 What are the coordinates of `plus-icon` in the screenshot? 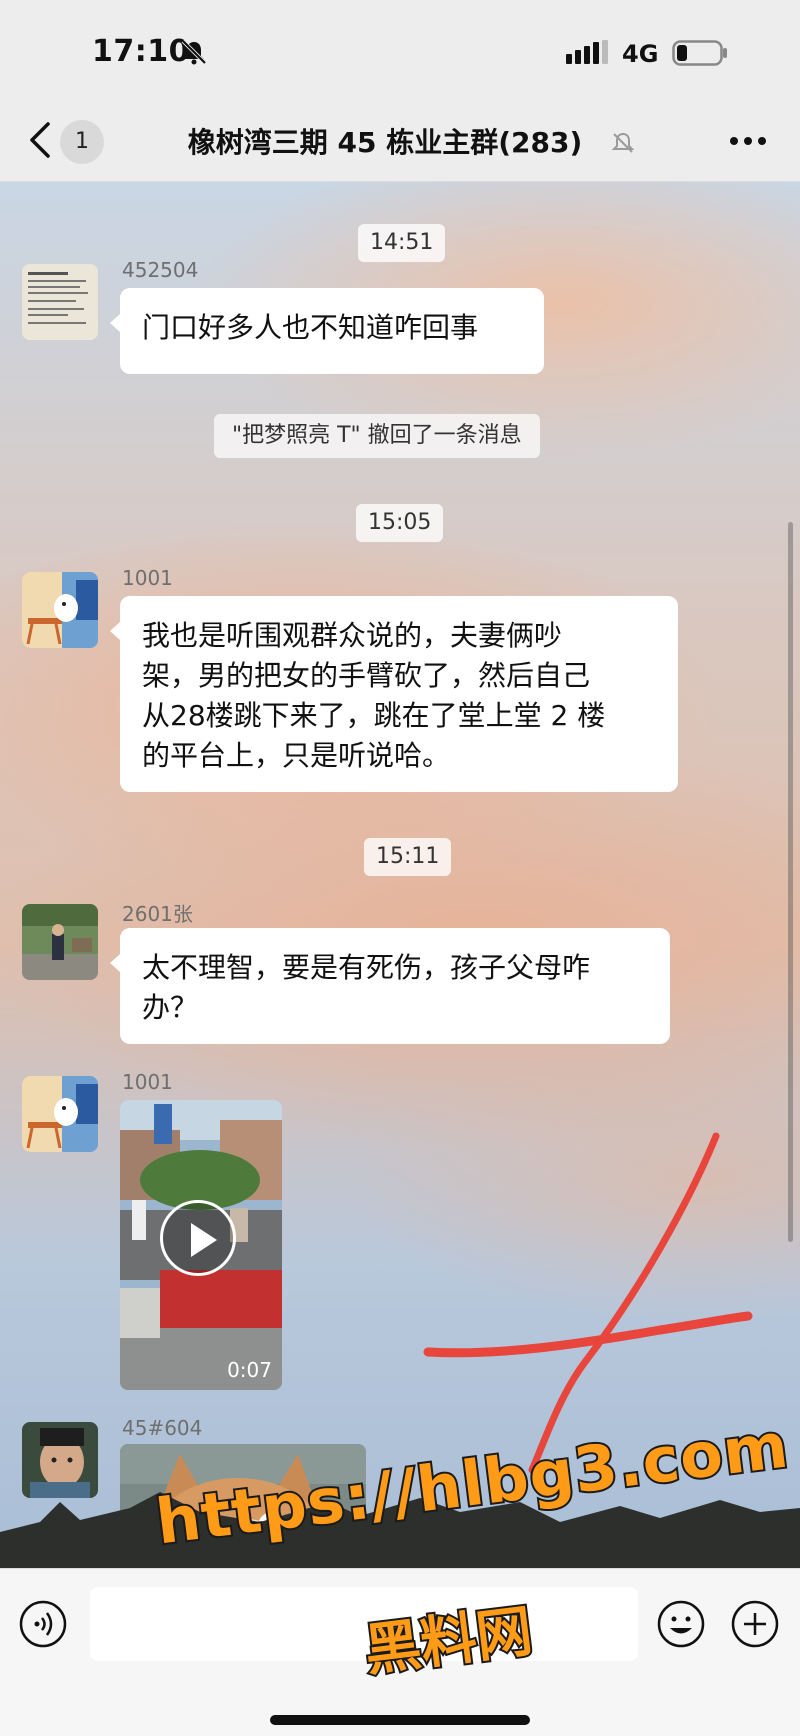 It's located at (755, 1624).